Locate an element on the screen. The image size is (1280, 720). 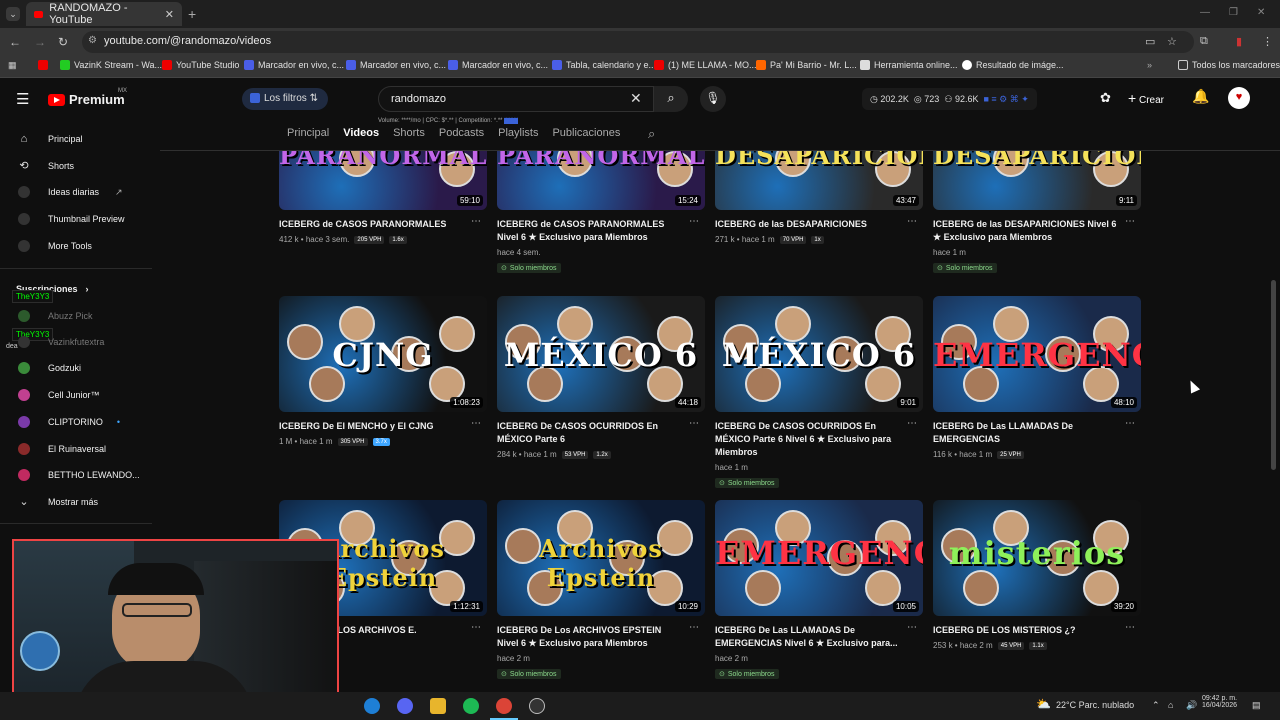
channel-search-icon: ⌕ is located at coordinates (651, 134).